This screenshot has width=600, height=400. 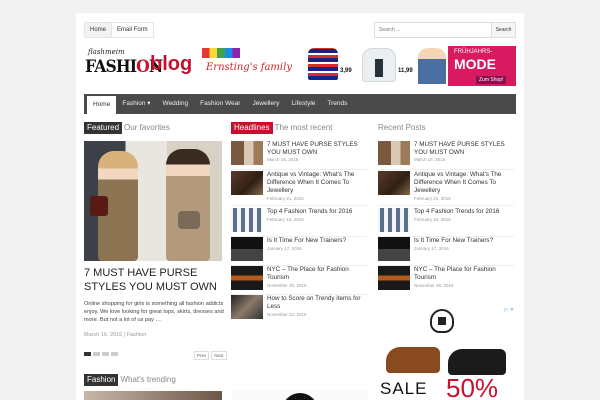 I want to click on main-nav-fashion-wear: Fashion Wear, so click(x=220, y=104).